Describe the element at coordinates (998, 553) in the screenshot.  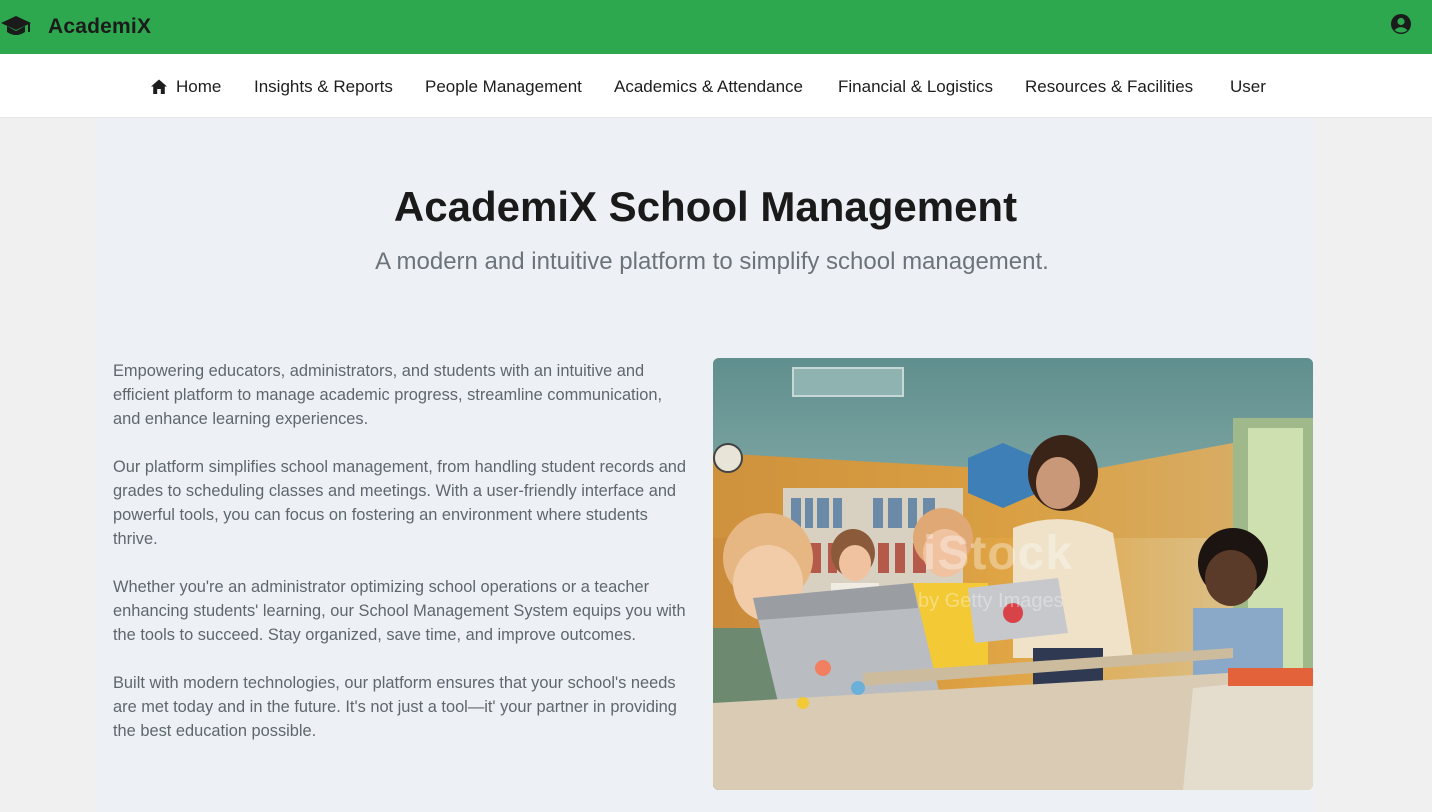
I see `watermark-logo: iStock` at that location.